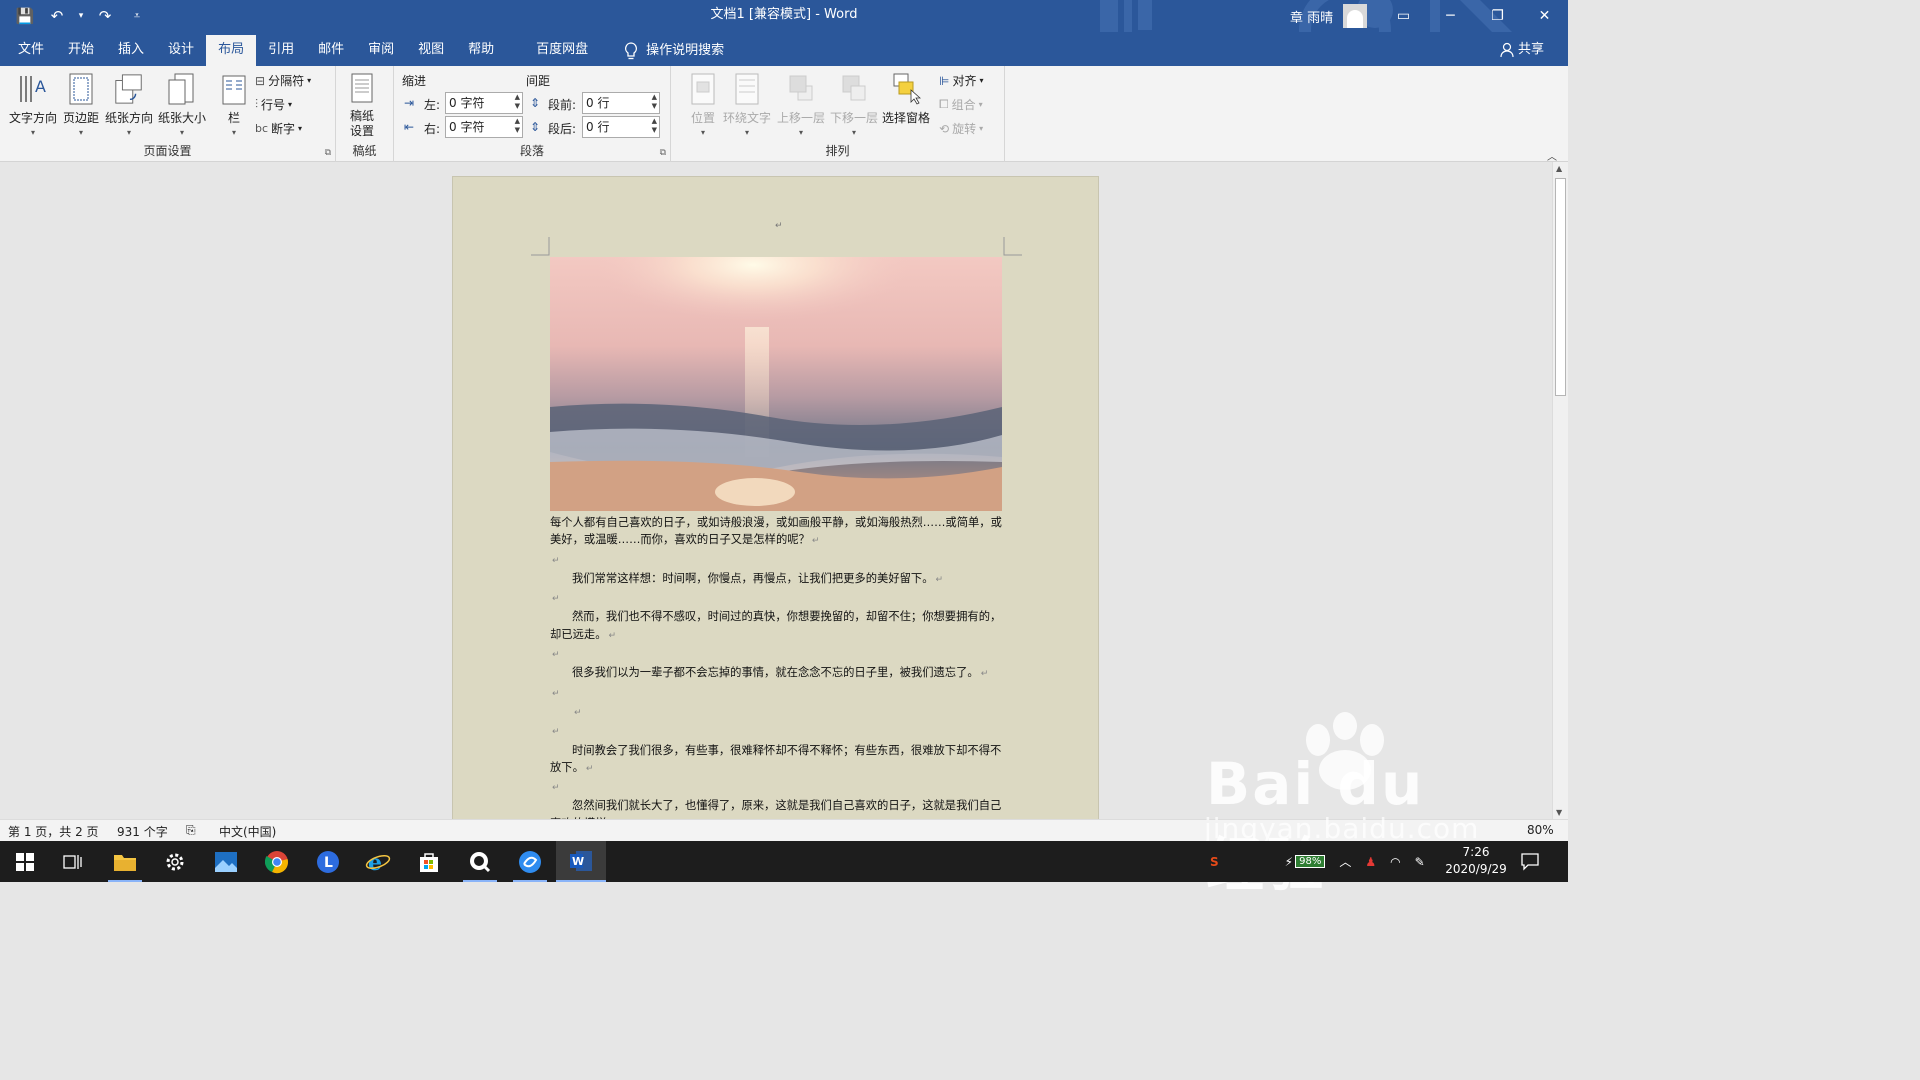 The image size is (1920, 1080). What do you see at coordinates (25, 861) in the screenshot?
I see `start-button` at bounding box center [25, 861].